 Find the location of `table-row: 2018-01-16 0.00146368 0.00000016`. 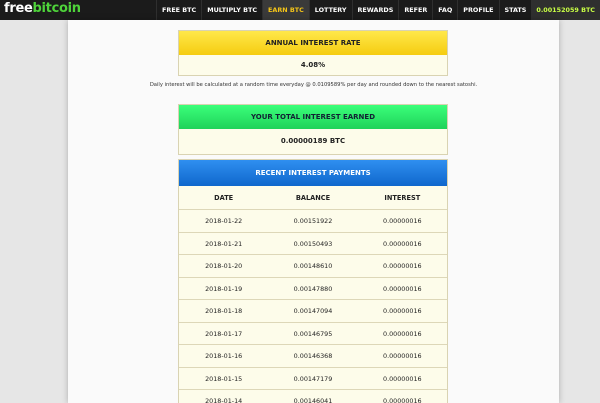

table-row: 2018-01-16 0.00146368 0.00000016 is located at coordinates (313, 356).